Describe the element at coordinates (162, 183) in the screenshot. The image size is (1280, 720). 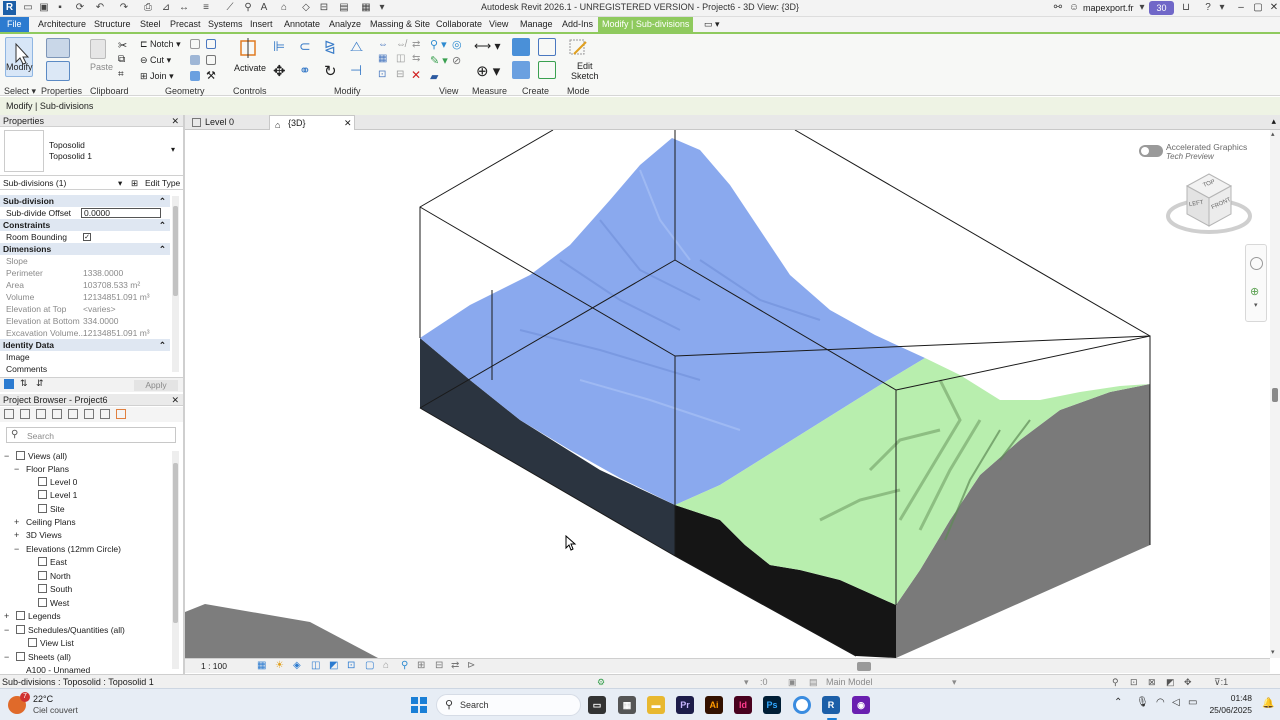
I see `edit-type-button: Edit Type` at that location.